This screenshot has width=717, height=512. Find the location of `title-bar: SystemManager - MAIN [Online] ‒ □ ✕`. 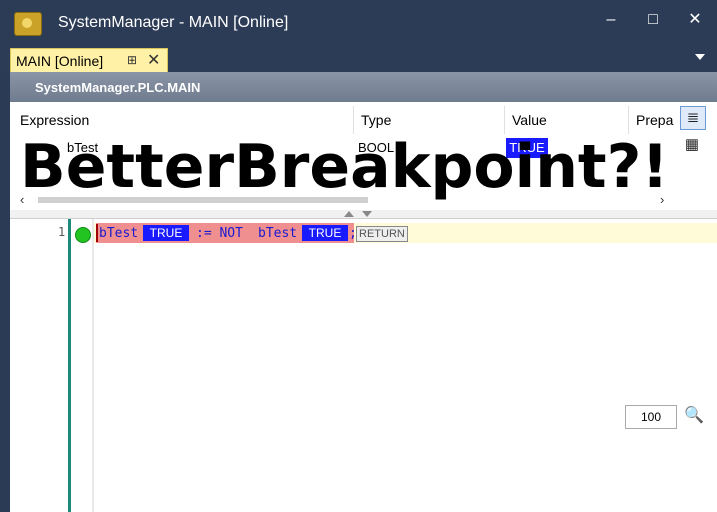

title-bar: SystemManager - MAIN [Online] ‒ □ ✕ is located at coordinates (358, 23).